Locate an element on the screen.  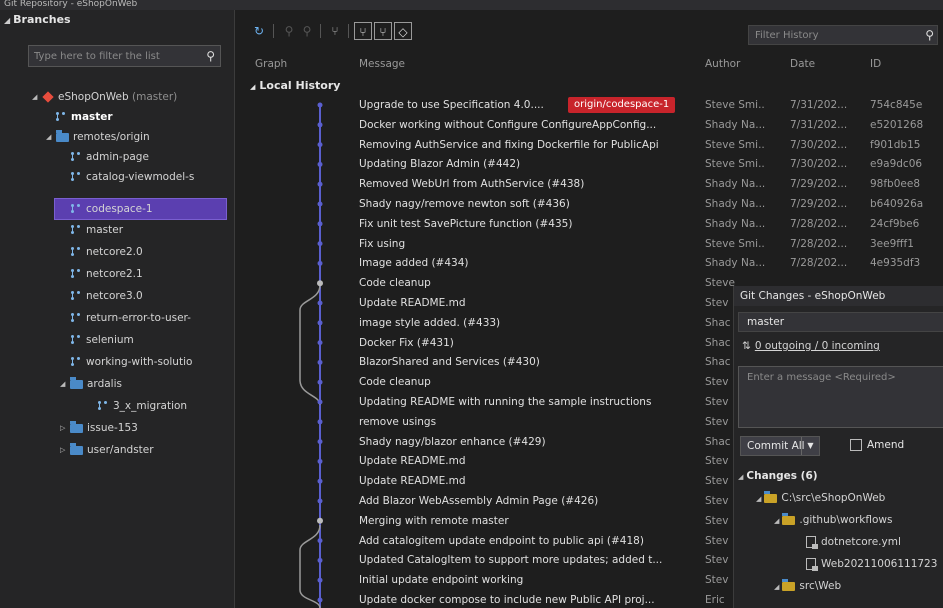
changes-folder-workflows: ◢ .github\workflows is located at coordinates (833, 520).